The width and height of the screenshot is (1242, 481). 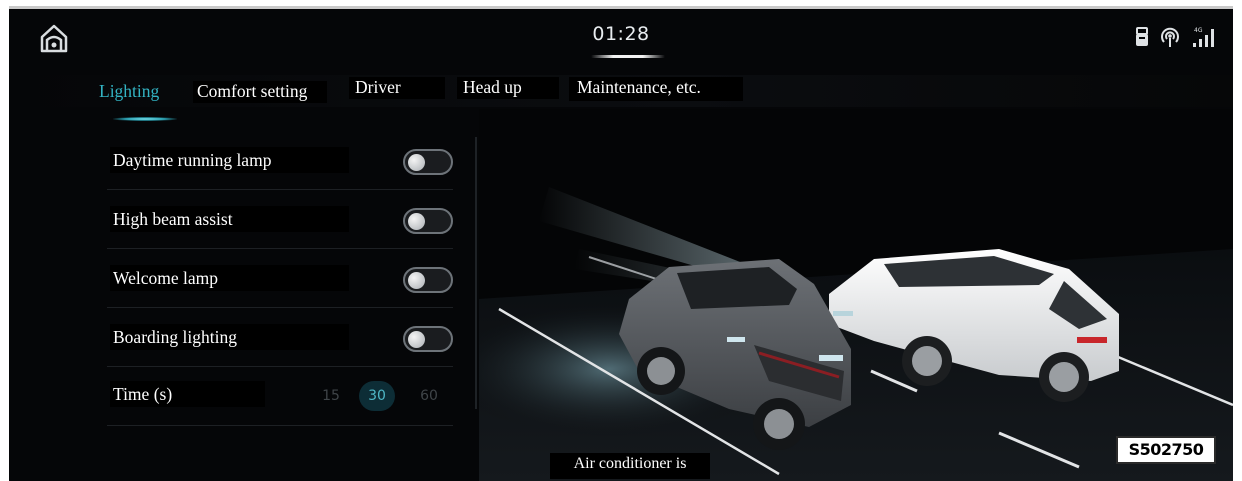 What do you see at coordinates (656, 89) in the screenshot?
I see `tab-maintenance: Maintenance, etc.` at bounding box center [656, 89].